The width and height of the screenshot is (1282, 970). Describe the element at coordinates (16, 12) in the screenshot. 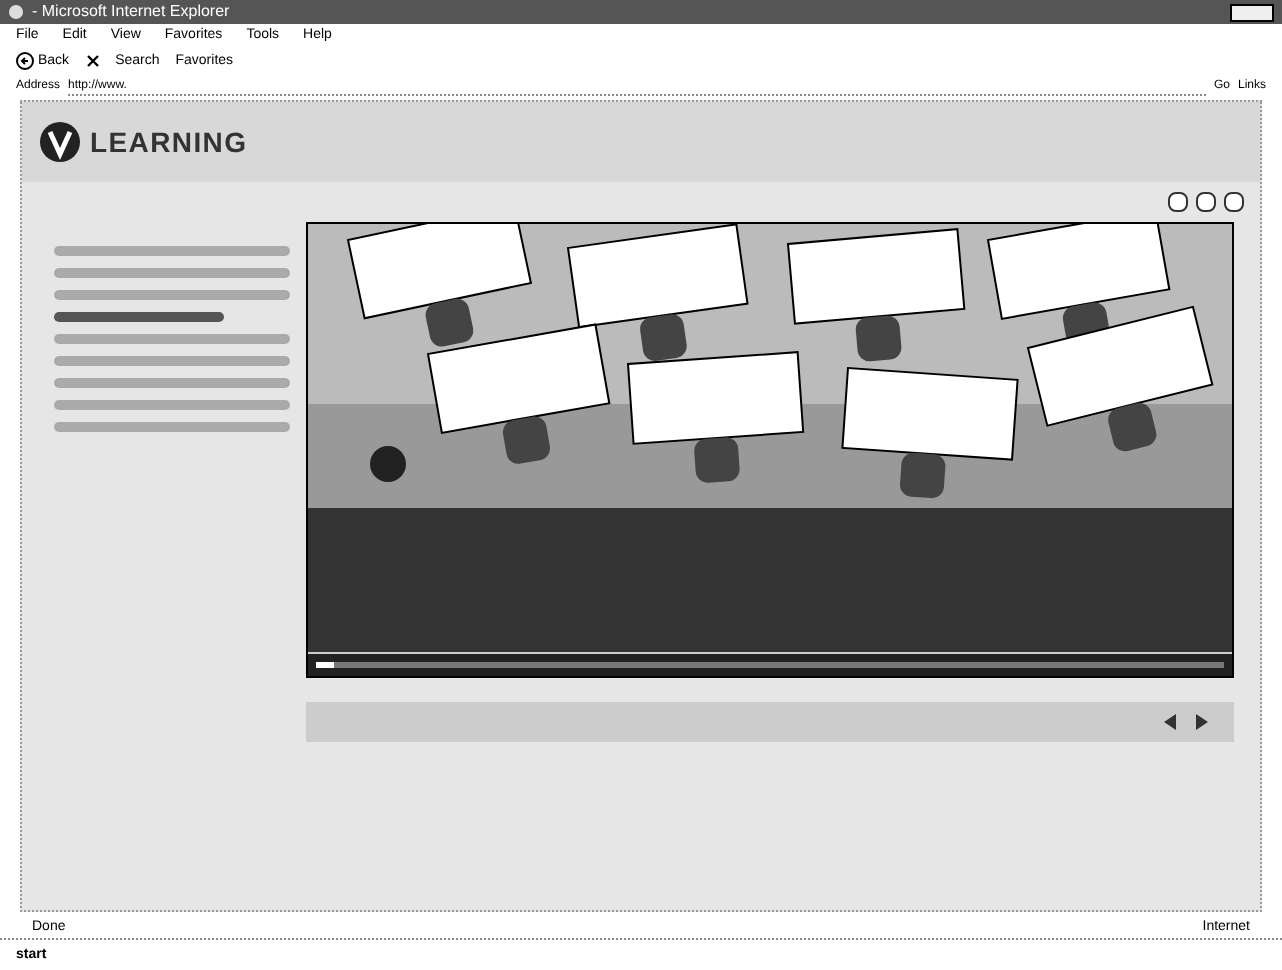

I see `browser-icon` at that location.